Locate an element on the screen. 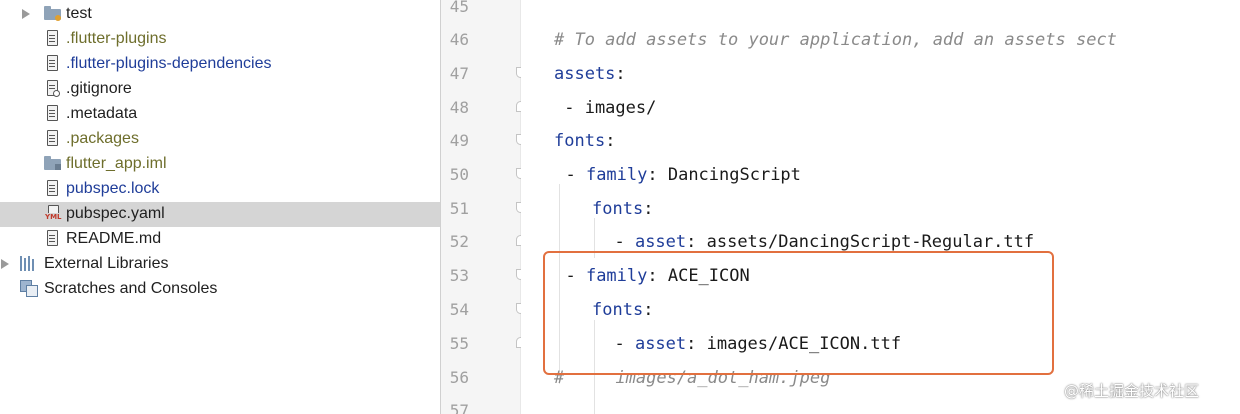 The height and width of the screenshot is (414, 1240). yaml-file-icon: YML is located at coordinates (54, 213).